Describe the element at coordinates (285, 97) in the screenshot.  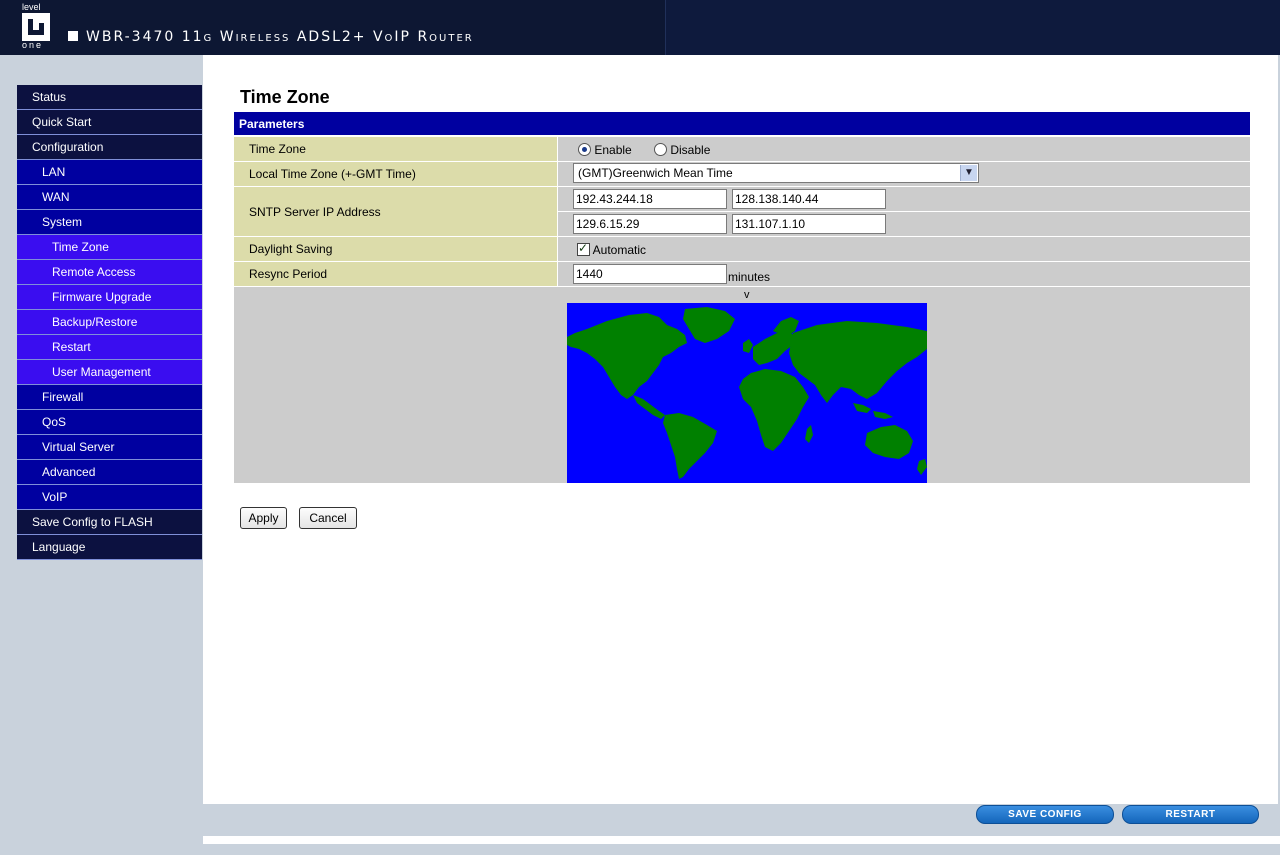
I see `page-title: Time Zone` at that location.